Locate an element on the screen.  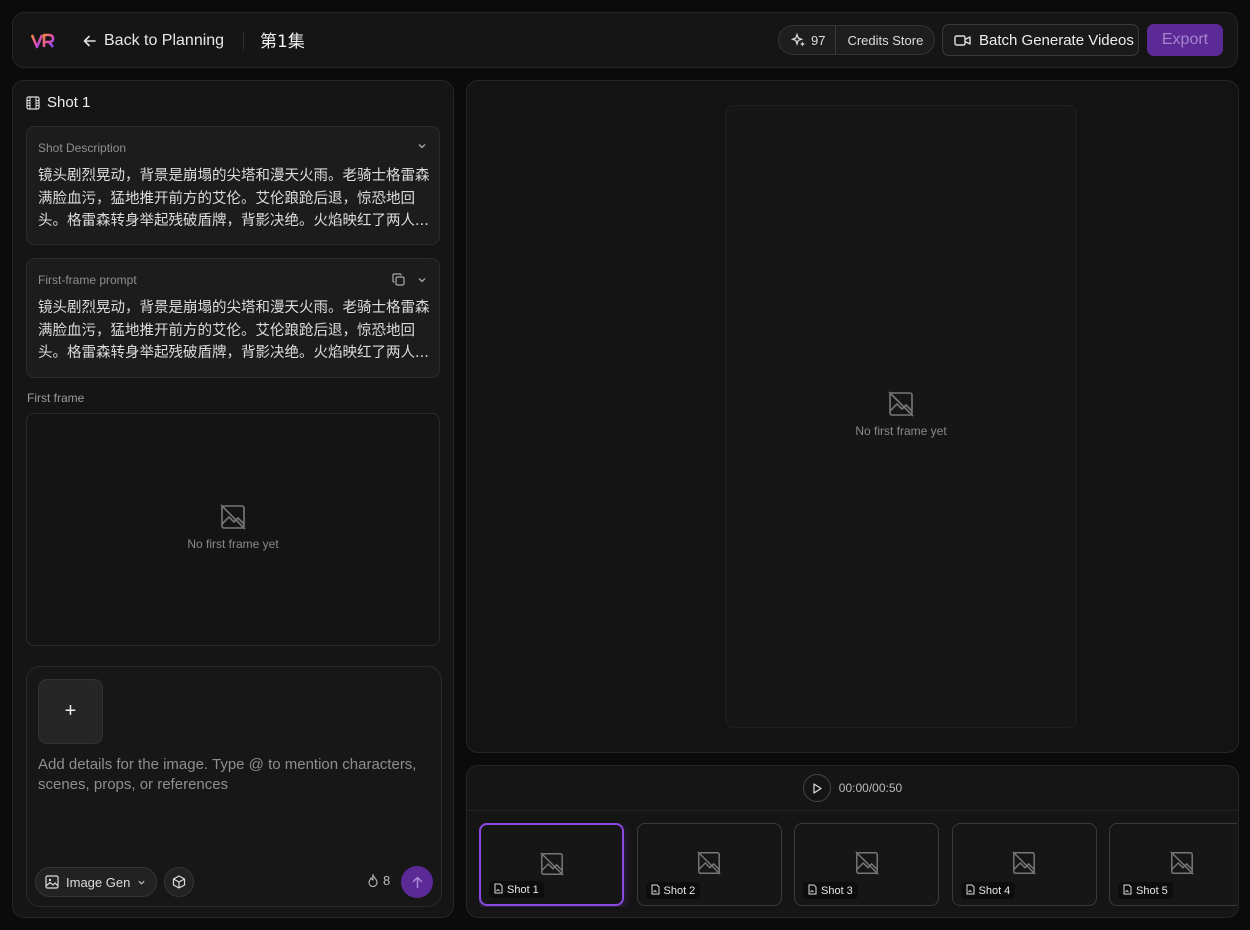
credits-value: 97 is located at coordinates (818, 40).